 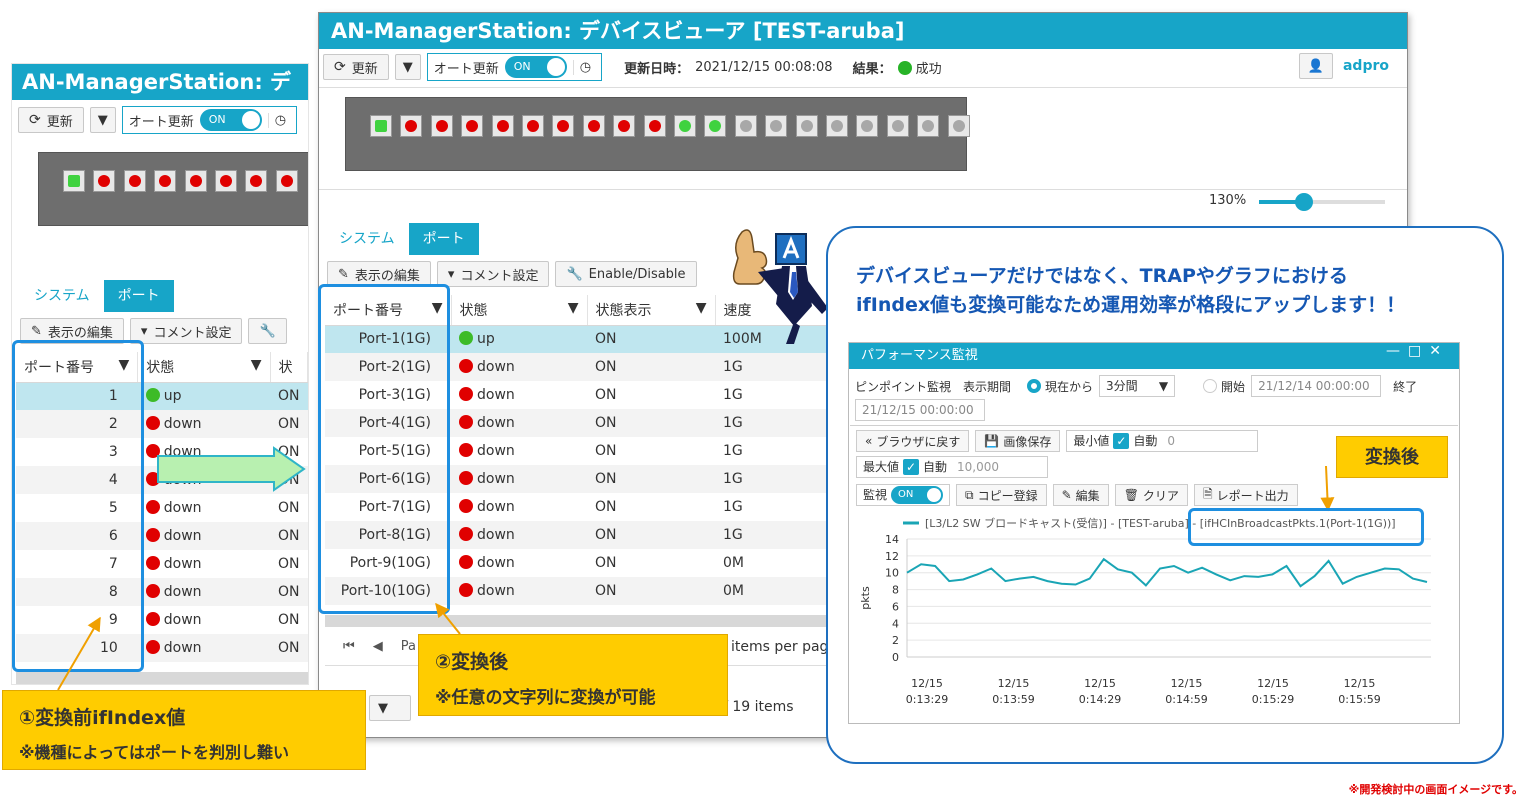 What do you see at coordinates (204, 367) in the screenshot?
I see `back-col-status: 状態 ▼` at bounding box center [204, 367].